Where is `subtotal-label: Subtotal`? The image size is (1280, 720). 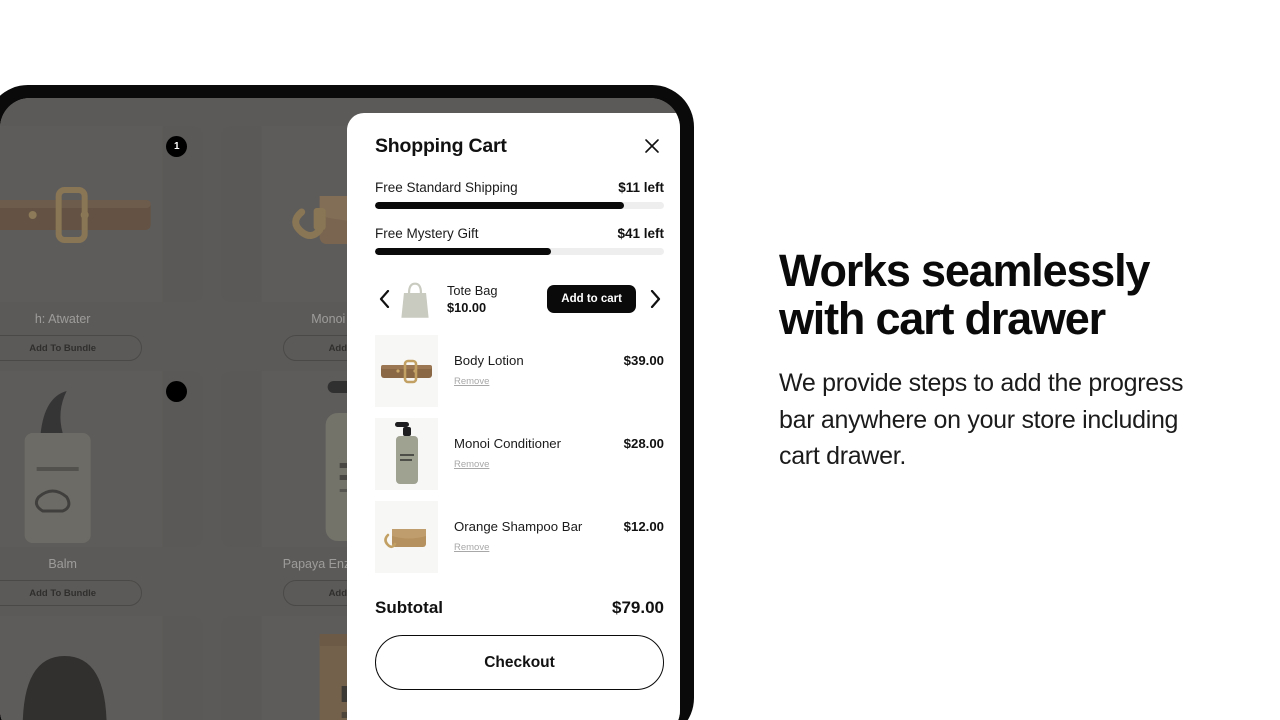
subtotal-label: Subtotal is located at coordinates (409, 607).